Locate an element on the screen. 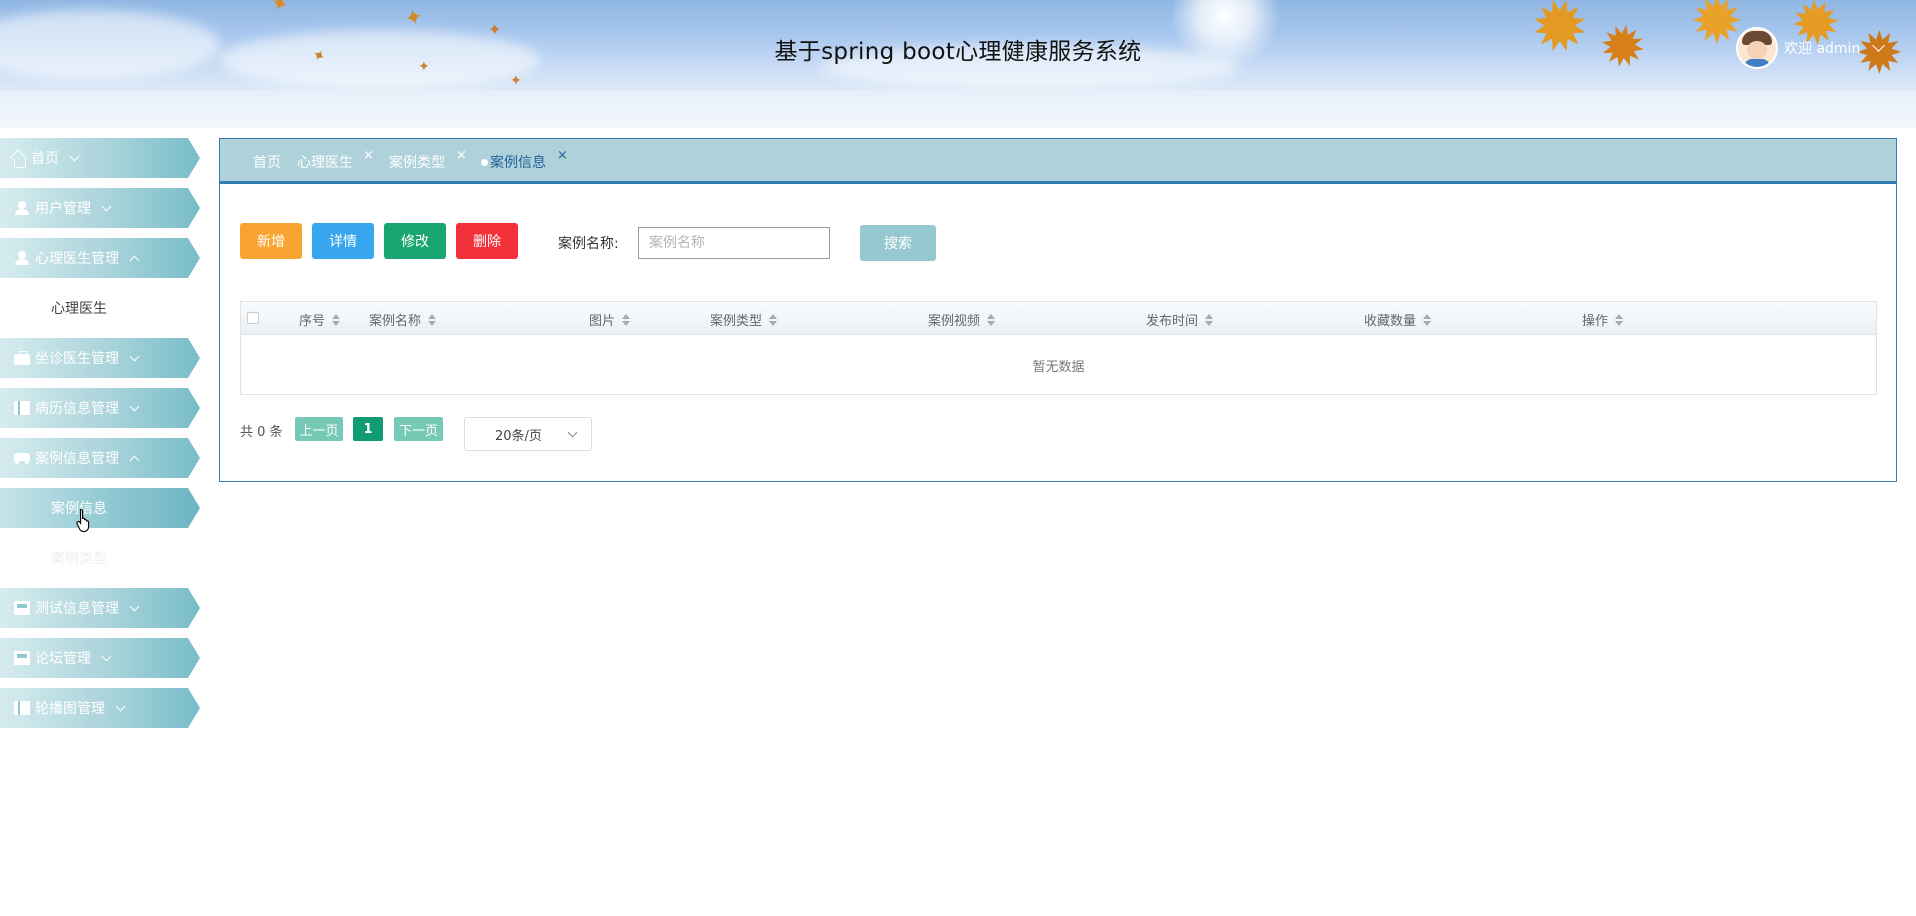  search-label: 案例名称: is located at coordinates (588, 244).